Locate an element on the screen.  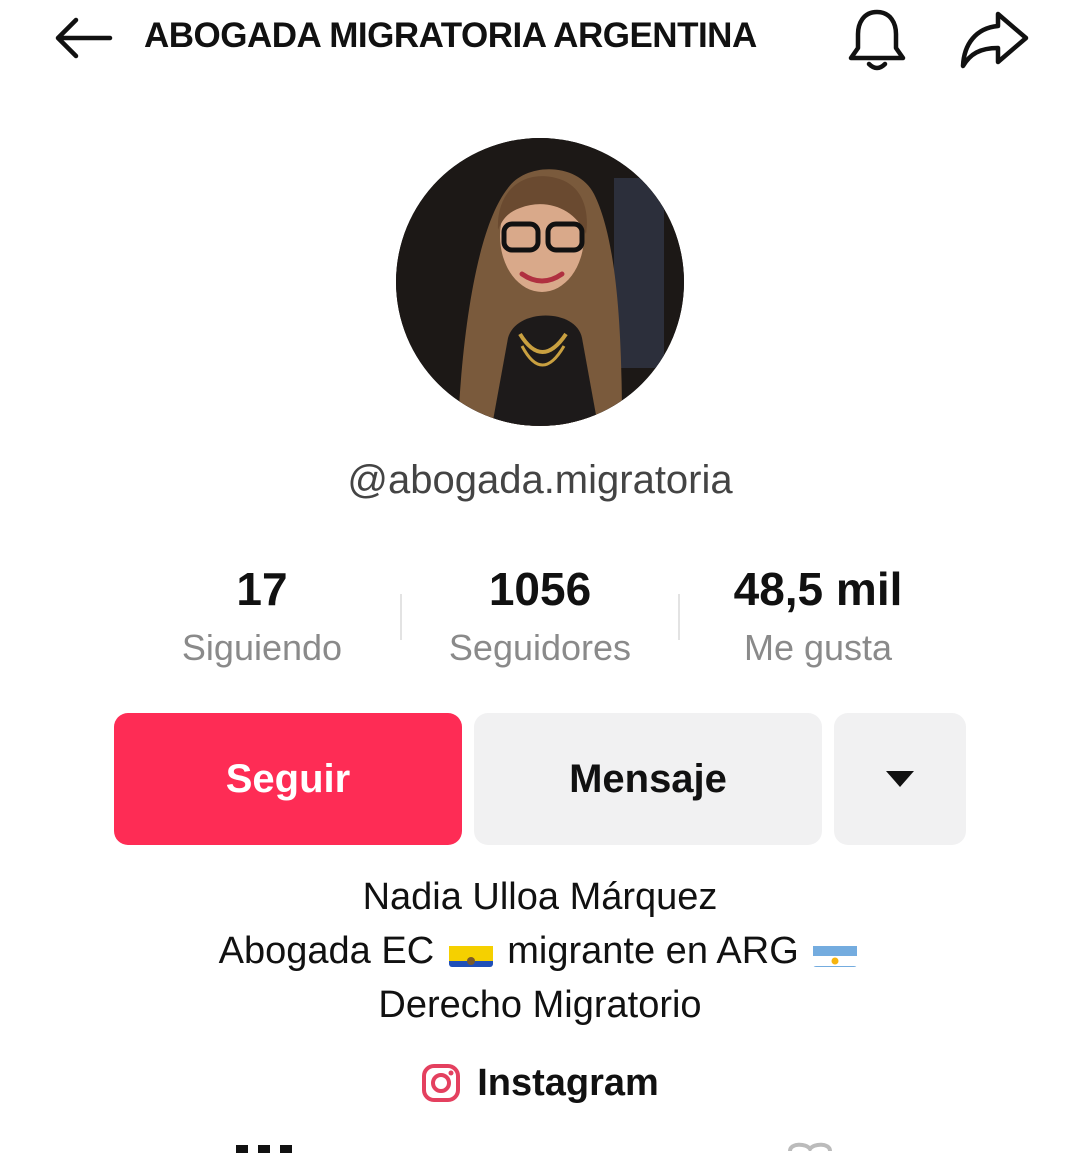
instagram-label: Instagram is located at coordinates (568, 1083).